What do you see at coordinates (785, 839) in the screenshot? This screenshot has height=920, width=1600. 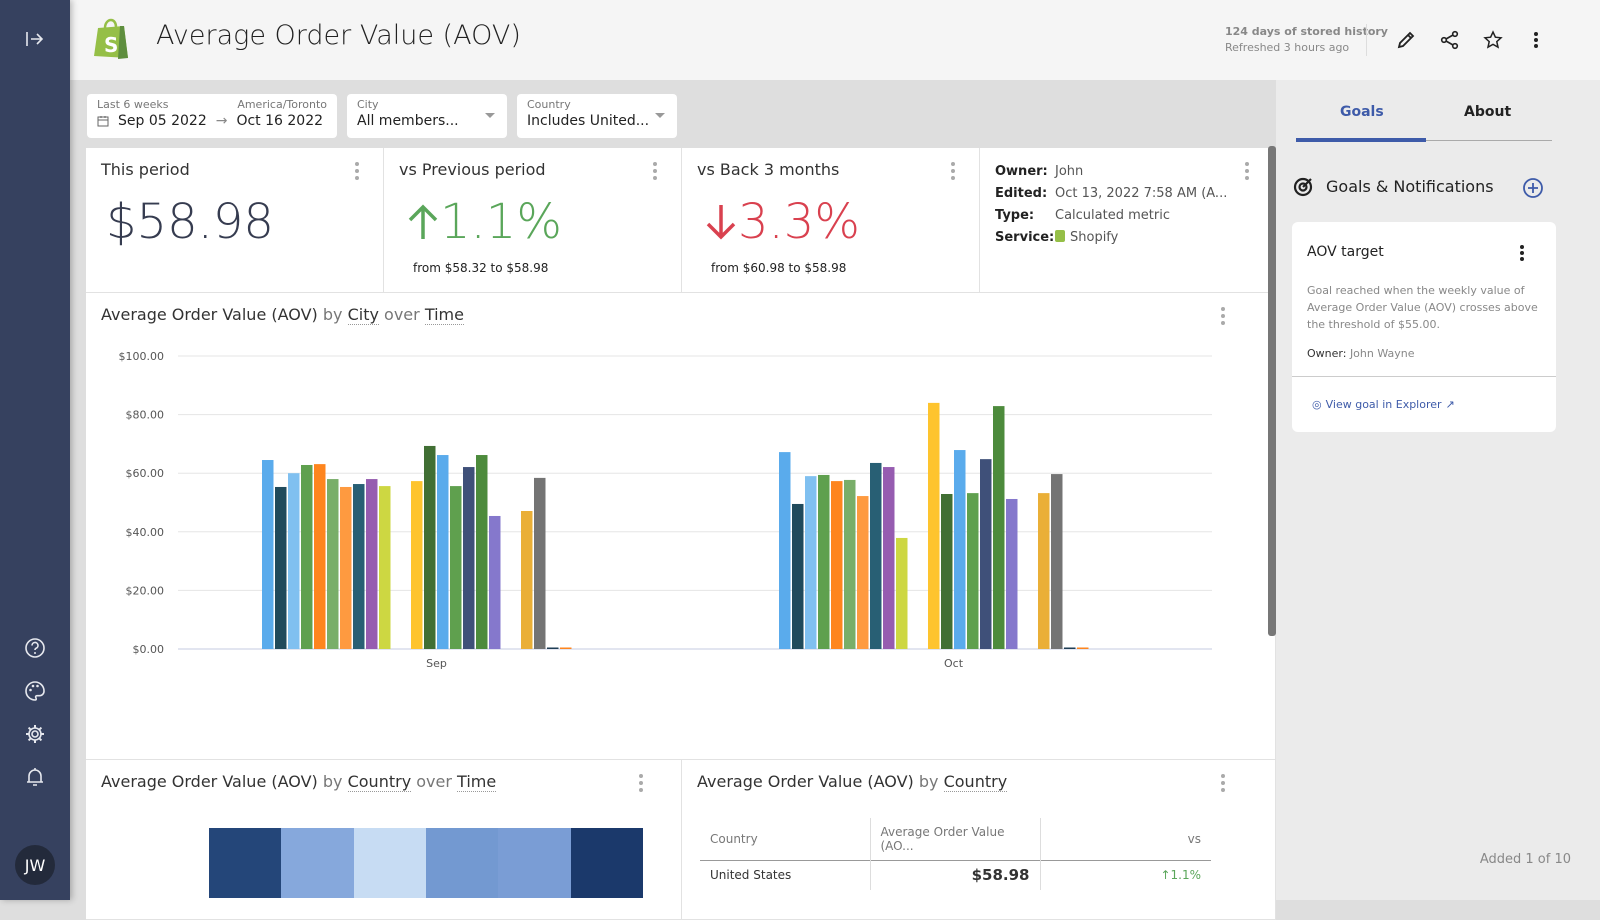 I see `column-header: Country` at bounding box center [785, 839].